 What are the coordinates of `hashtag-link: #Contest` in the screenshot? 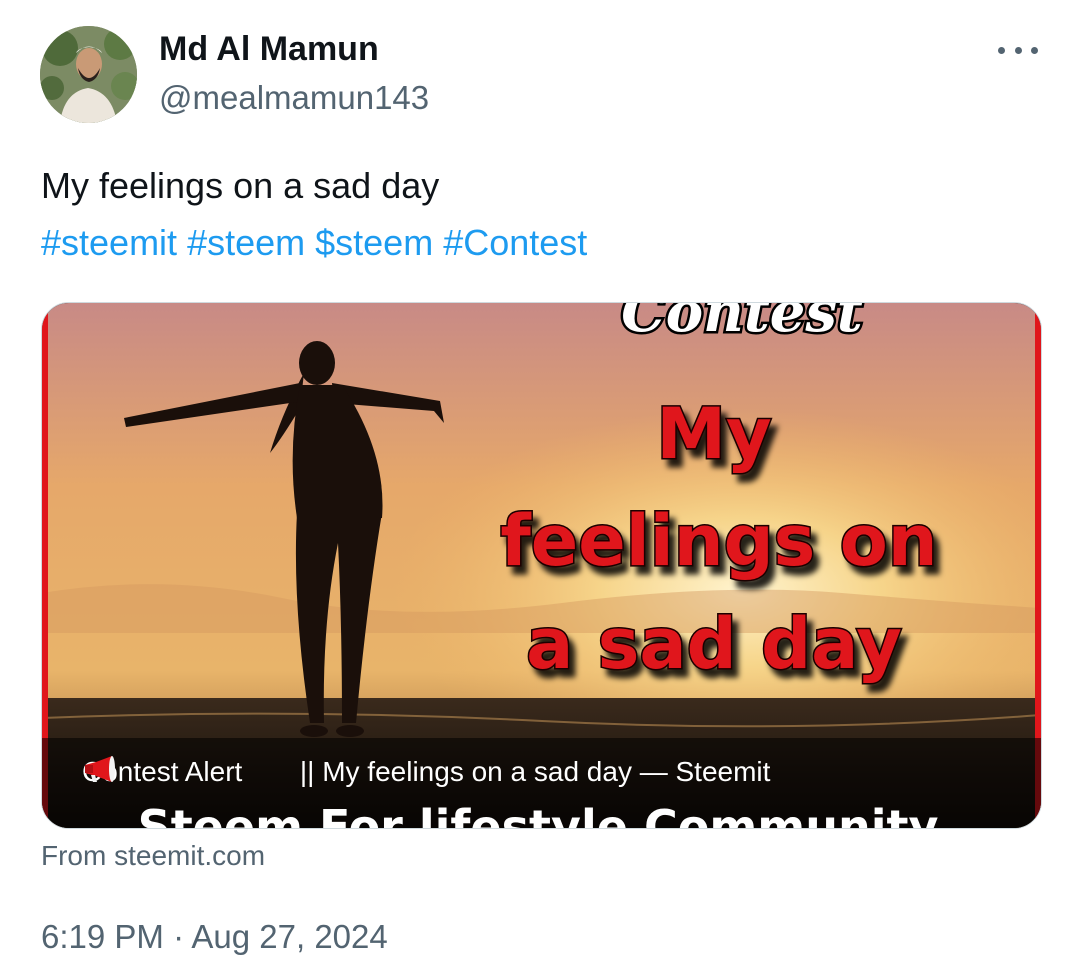 It's located at (515, 242).